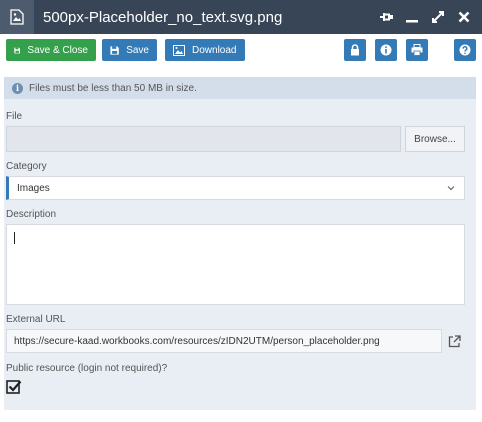 The image size is (482, 422). What do you see at coordinates (179, 50) in the screenshot?
I see `image-icon` at bounding box center [179, 50].